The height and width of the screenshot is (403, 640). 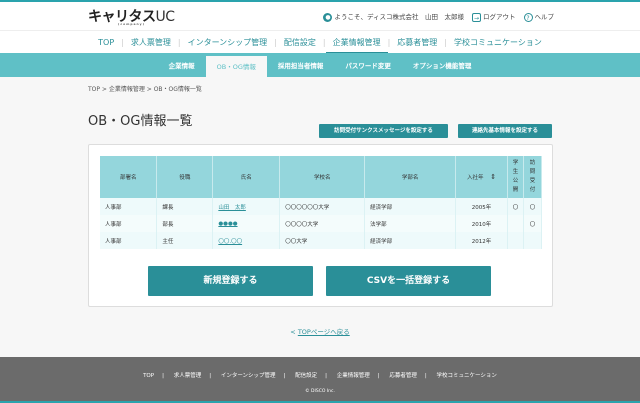 What do you see at coordinates (129, 177) in the screenshot?
I see `col-department: 部署名` at bounding box center [129, 177].